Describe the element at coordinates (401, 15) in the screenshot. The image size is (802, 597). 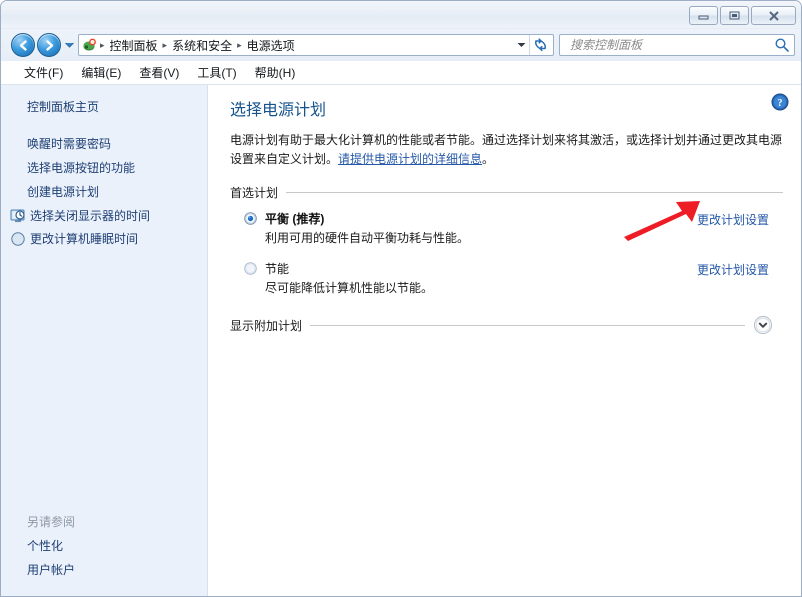
I see `title-bar` at that location.